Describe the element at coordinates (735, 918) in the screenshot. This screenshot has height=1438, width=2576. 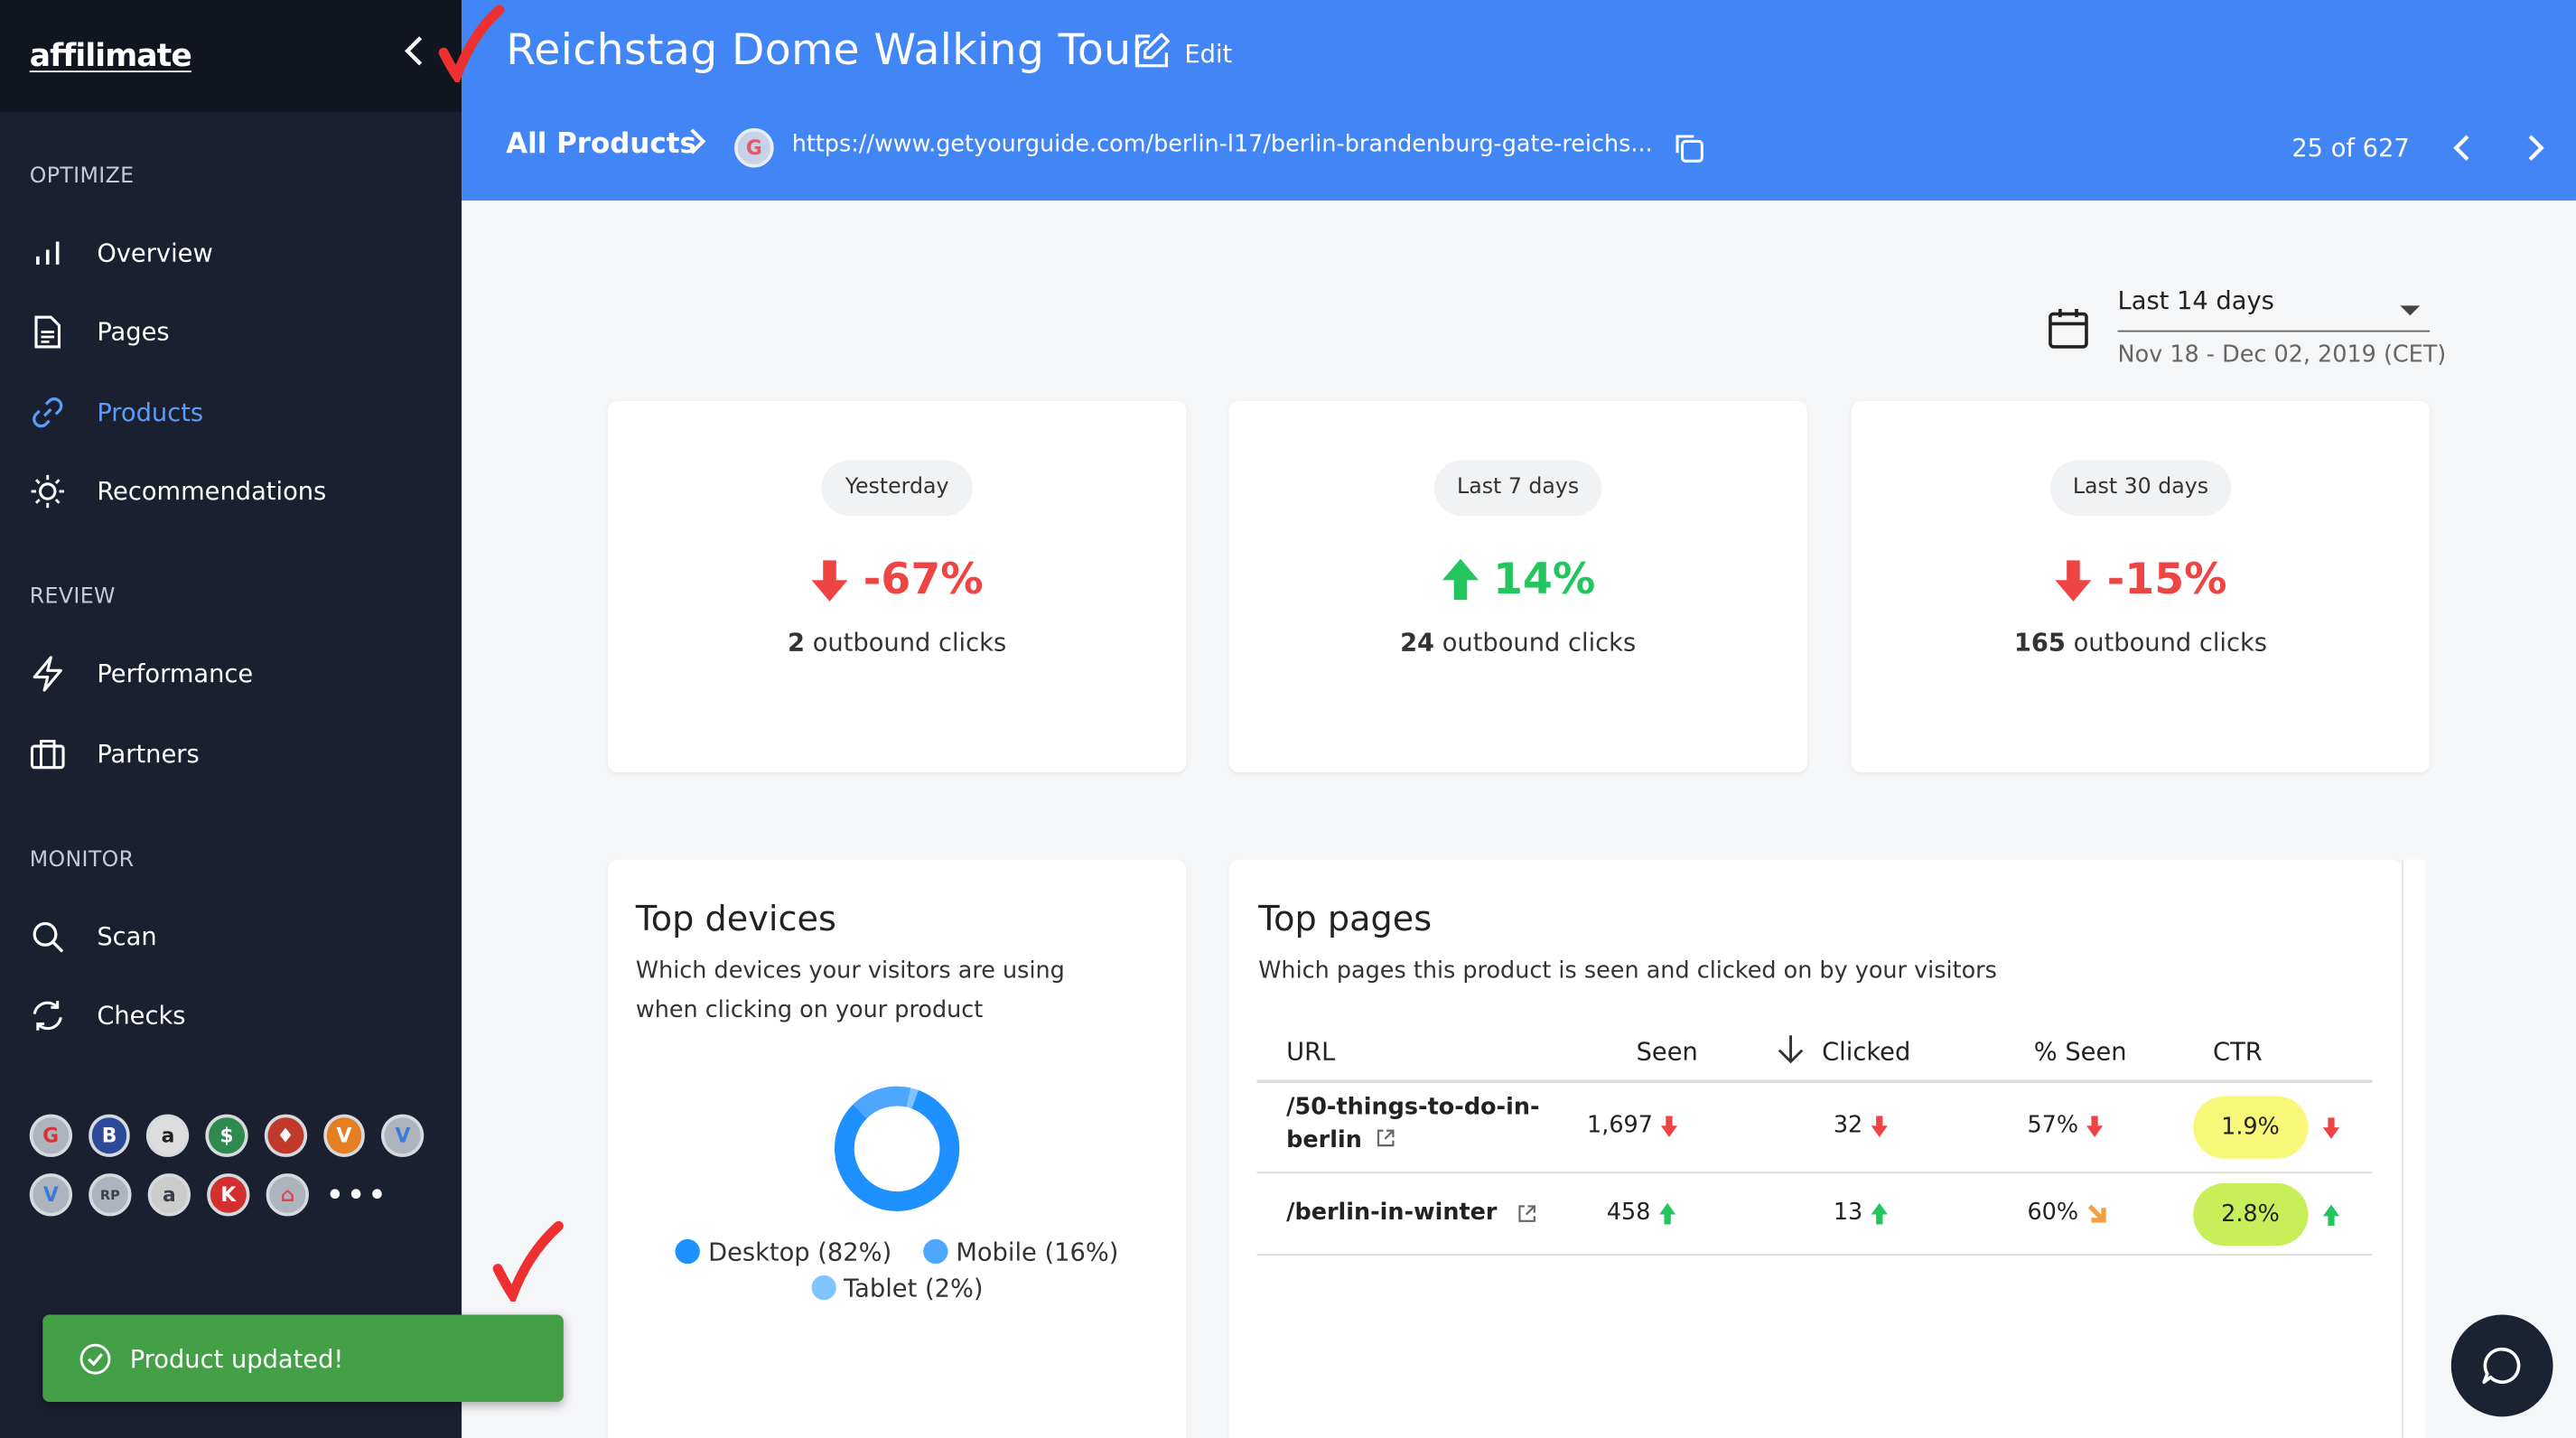
I see `card-title: Top devices` at that location.